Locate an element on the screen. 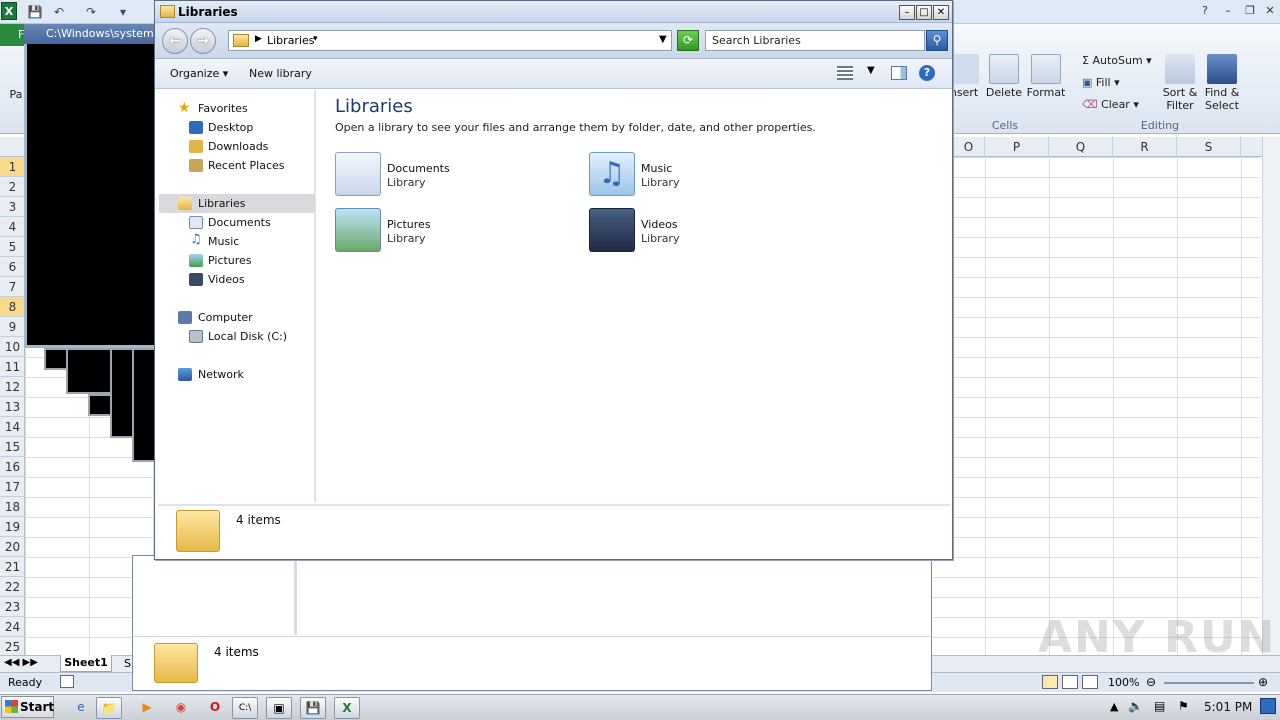 This screenshot has height=720, width=1280. row-header: 25 is located at coordinates (12, 647).